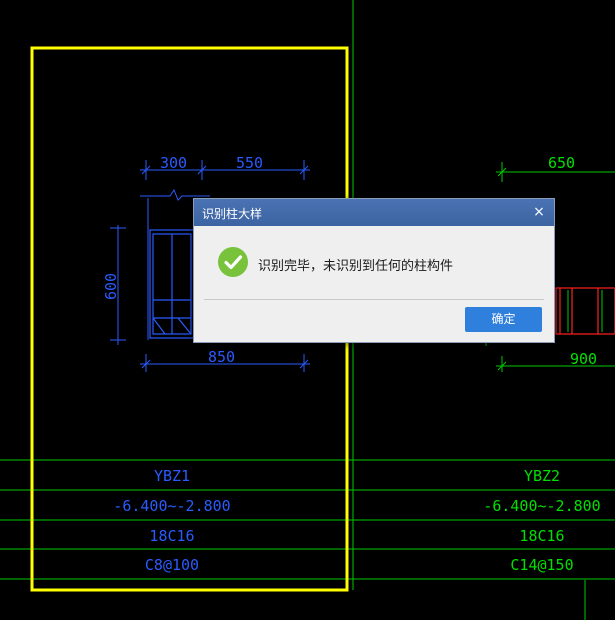 This screenshot has height=620, width=615. Describe the element at coordinates (172, 476) in the screenshot. I see `table-cell-name-1: YBZ1` at that location.